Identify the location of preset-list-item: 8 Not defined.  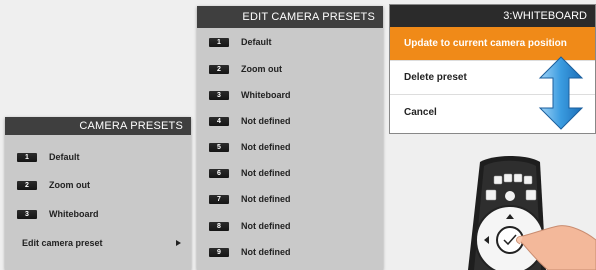
(290, 226).